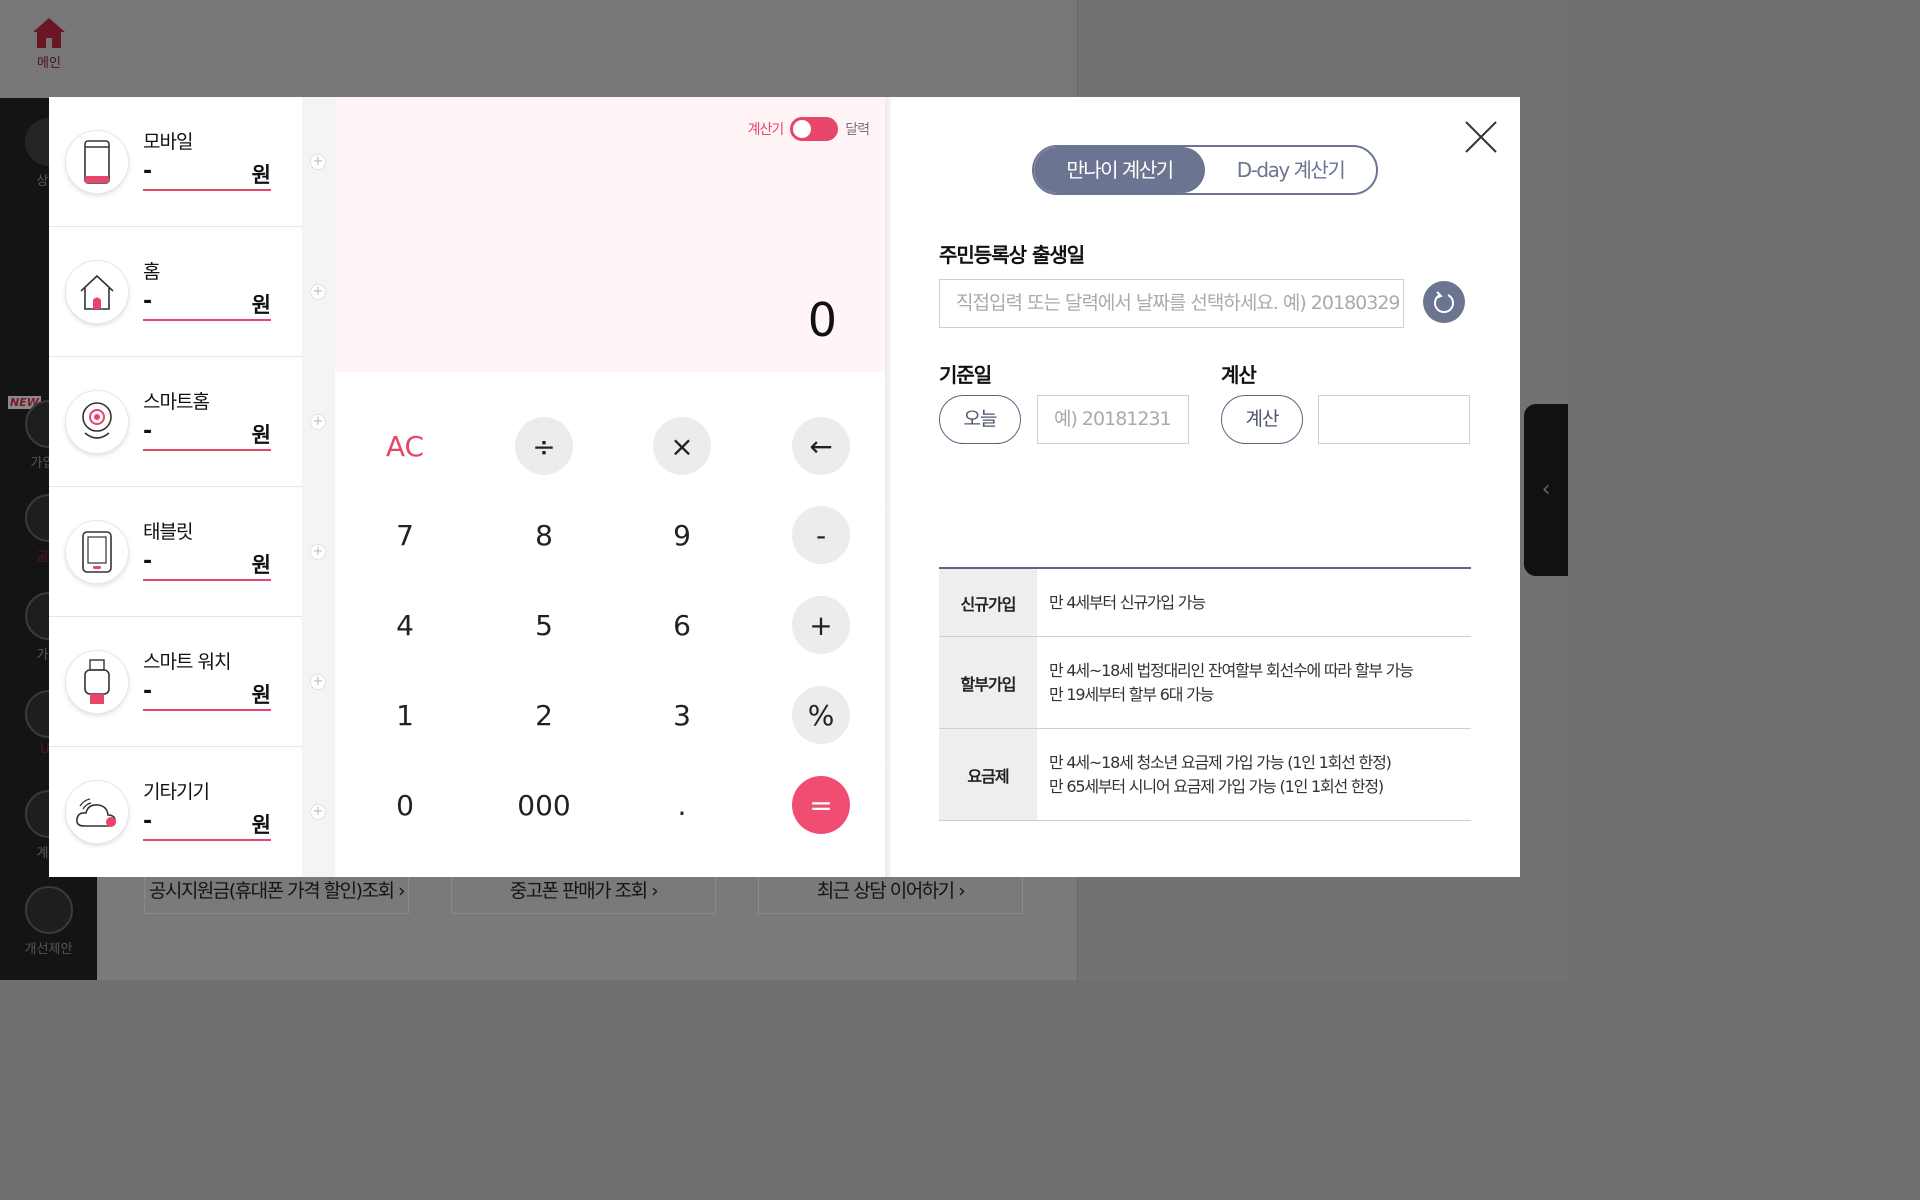 This screenshot has width=1920, height=1200. I want to click on add-home-button: +, so click(318, 292).